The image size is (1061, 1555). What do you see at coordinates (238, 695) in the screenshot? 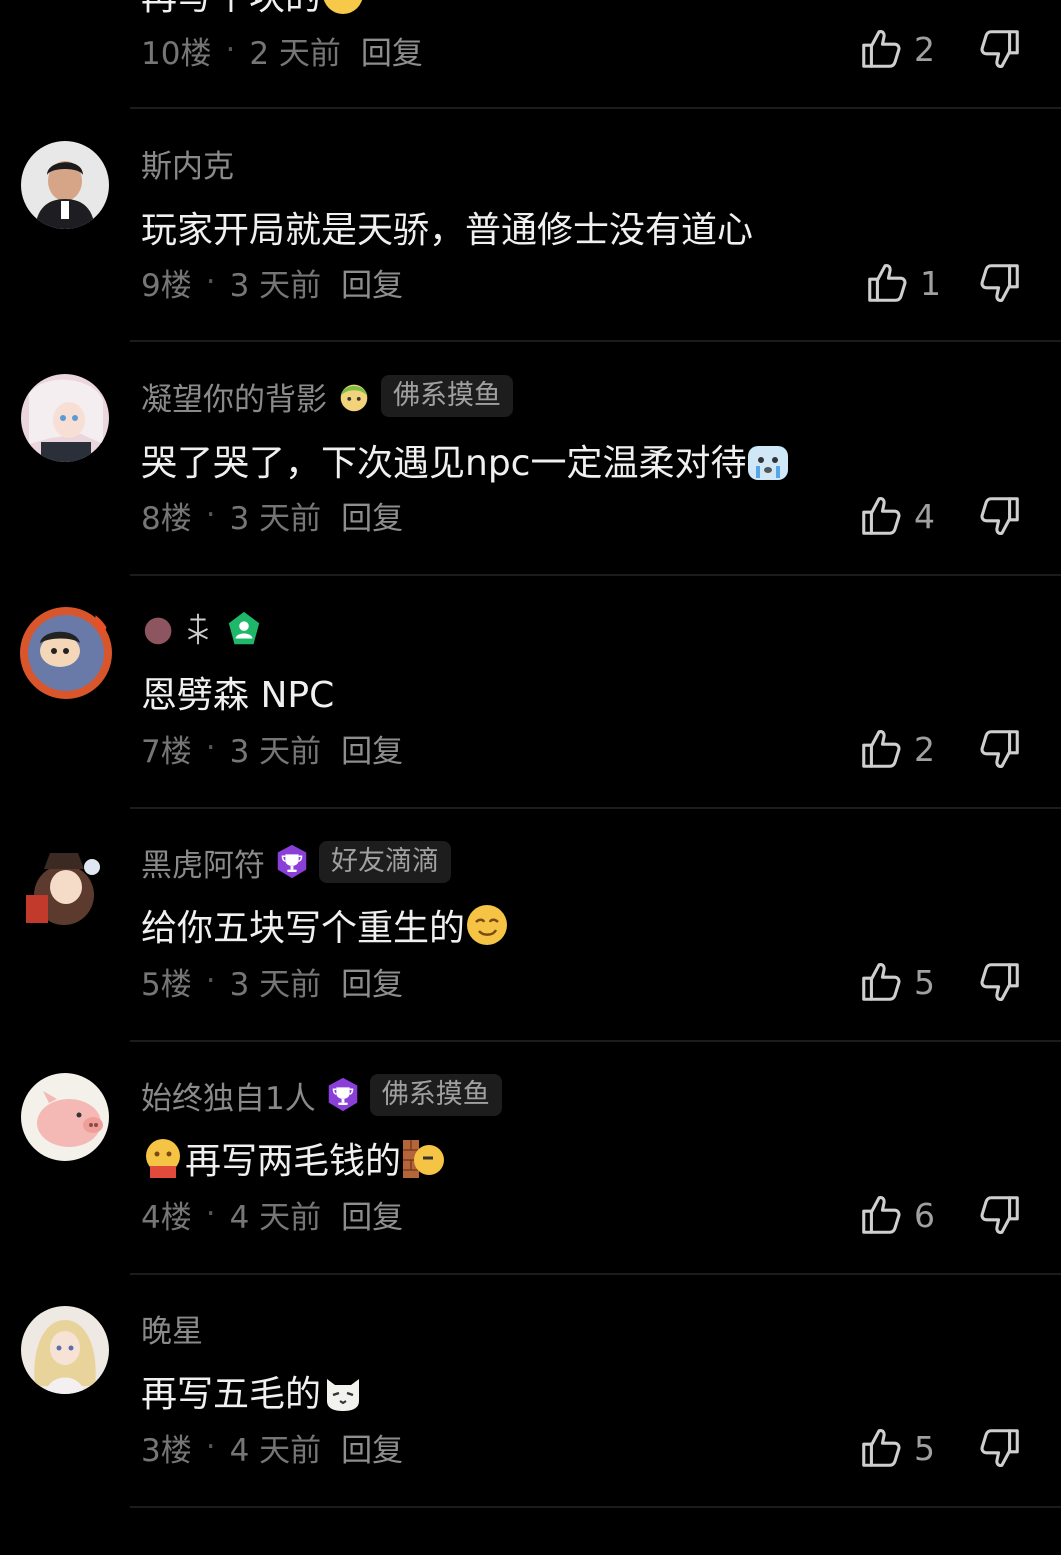
I see `comment-body: 恩劈森 NPC` at bounding box center [238, 695].